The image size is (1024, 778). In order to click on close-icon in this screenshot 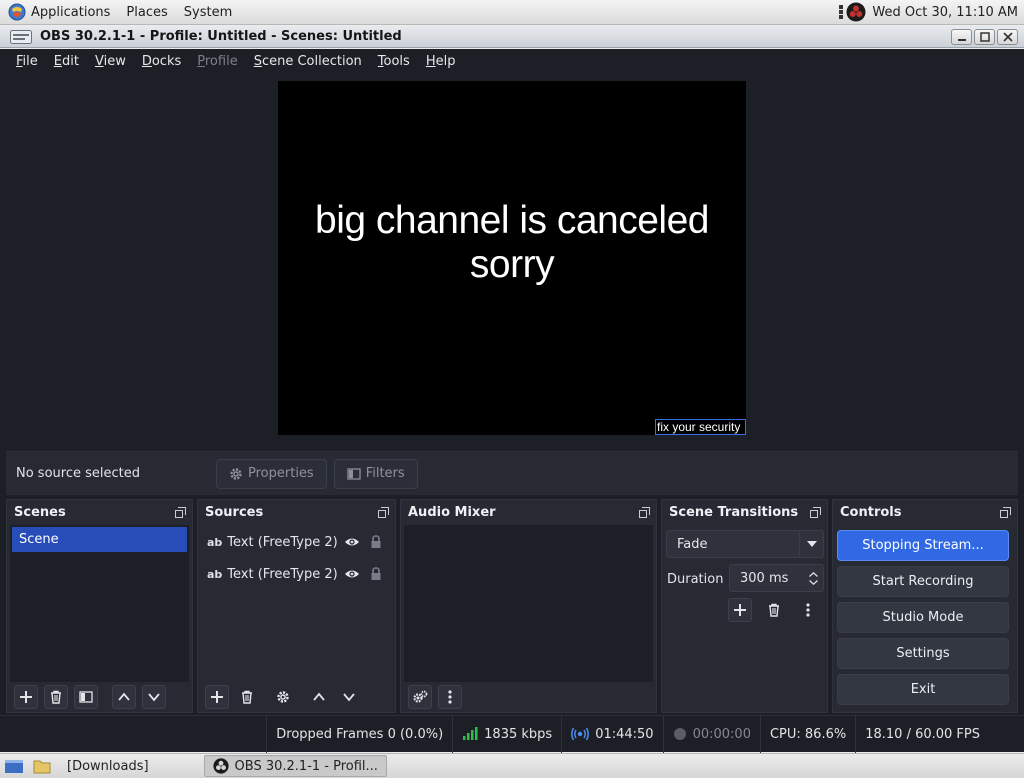, I will do `click(1007, 36)`.